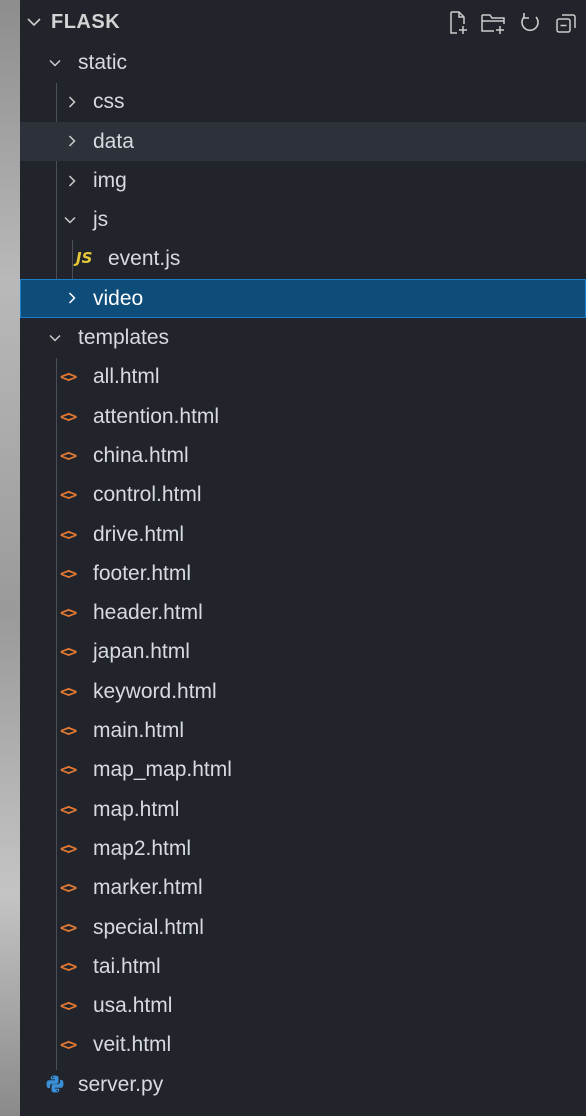 The image size is (586, 1116). Describe the element at coordinates (303, 769) in the screenshot. I see `tree-file-html: <> map_map.html` at that location.